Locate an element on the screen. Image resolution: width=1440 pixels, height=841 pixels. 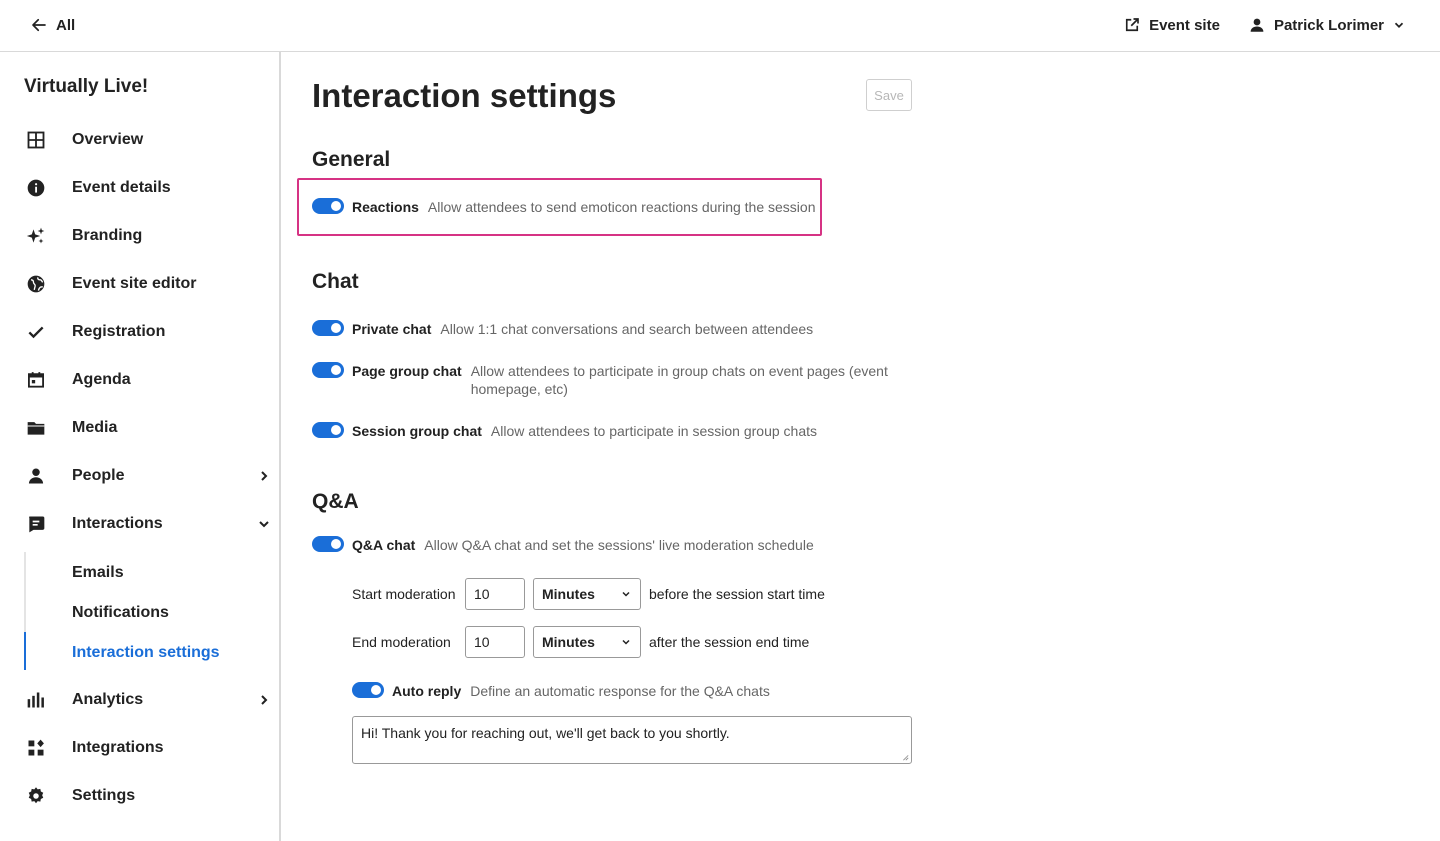
sidebar-item-media: Media is located at coordinates (139, 428).